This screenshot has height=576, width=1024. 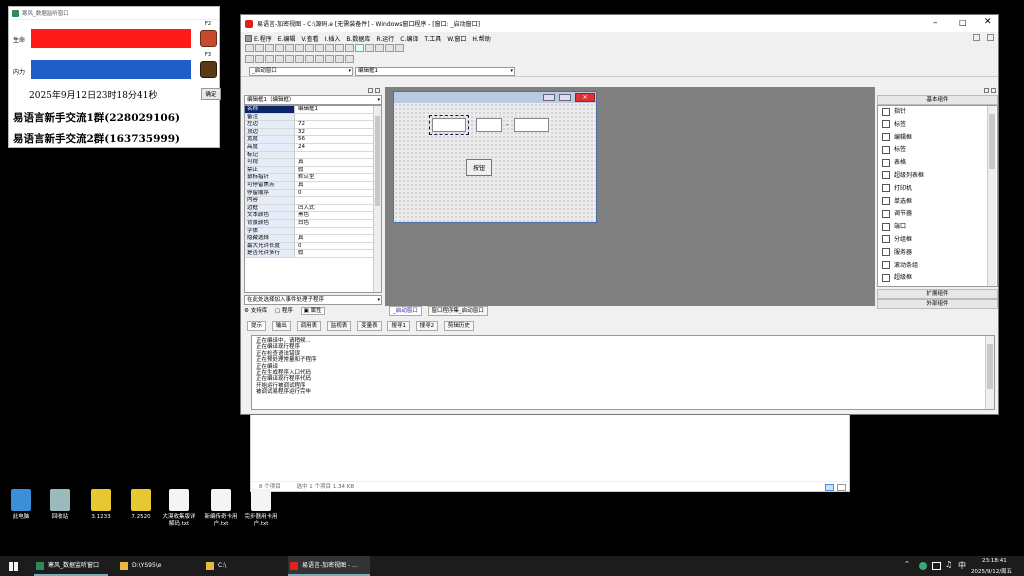 I want to click on copy-icon, so click(x=289, y=48).